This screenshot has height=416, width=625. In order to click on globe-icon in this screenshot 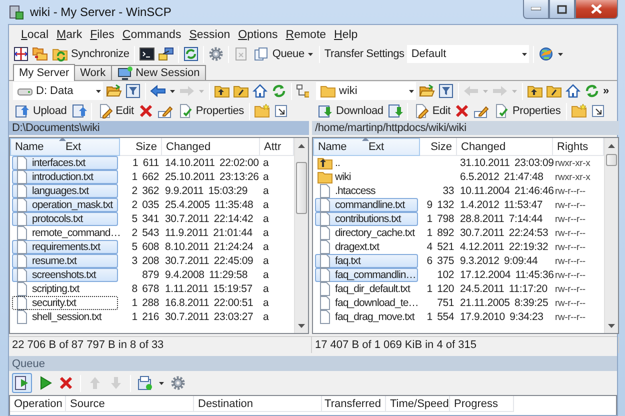, I will do `click(546, 54)`.